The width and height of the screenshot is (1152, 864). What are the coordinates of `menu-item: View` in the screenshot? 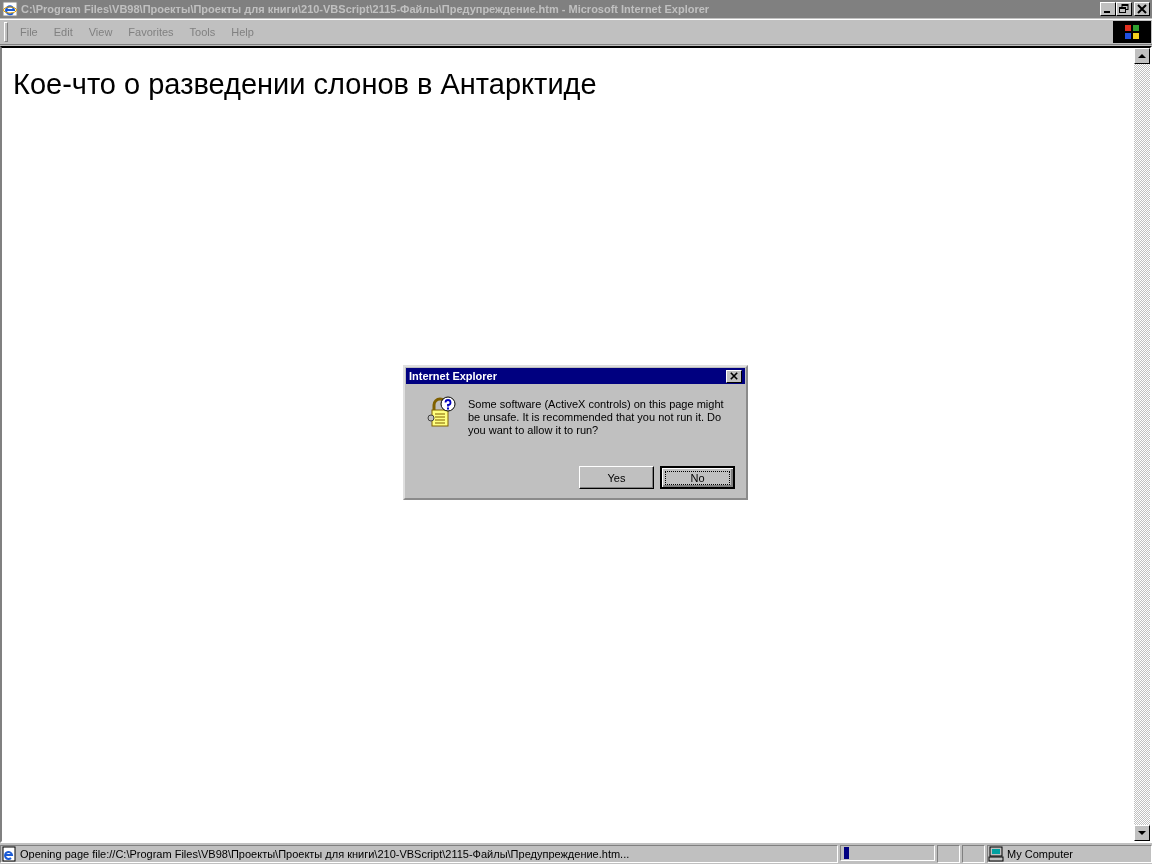 It's located at (100, 32).